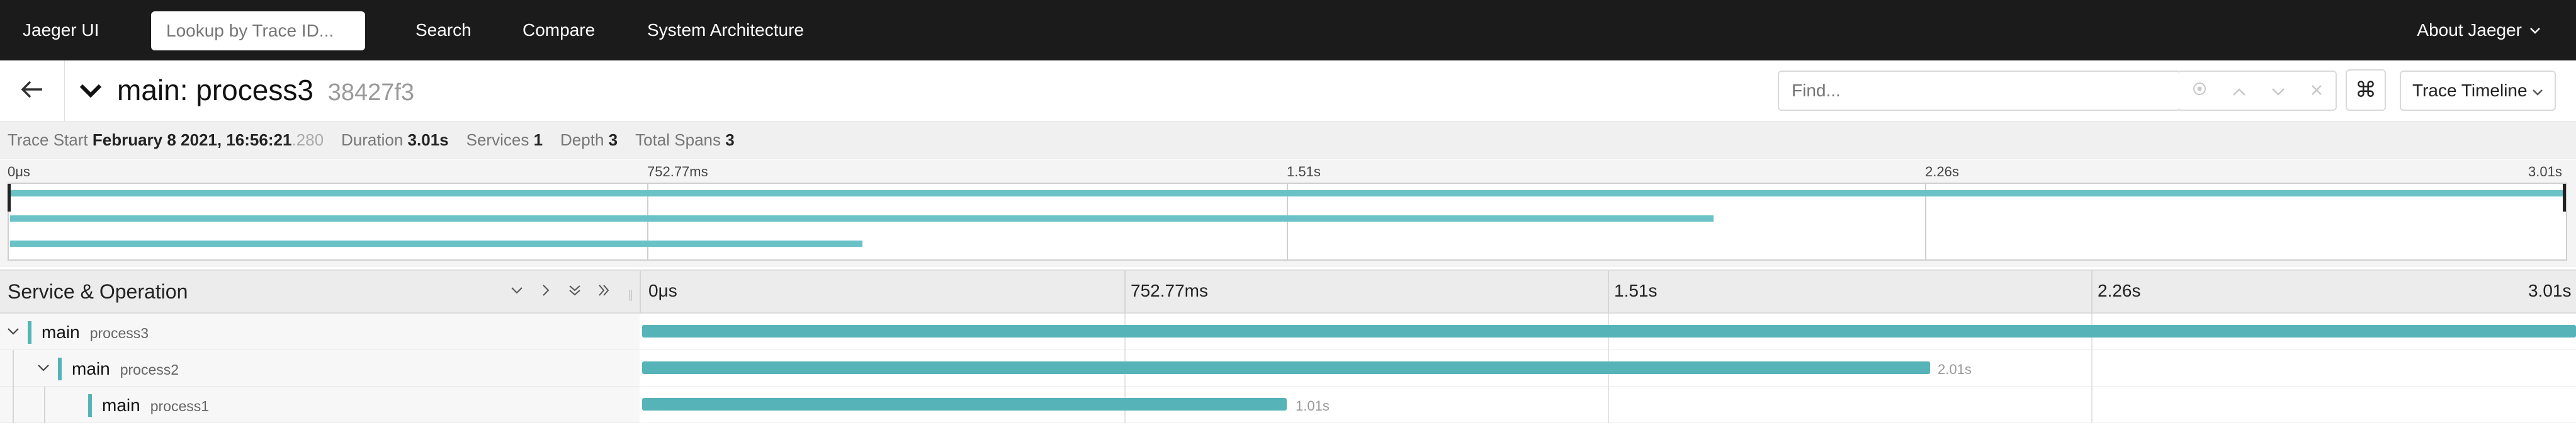 The height and width of the screenshot is (437, 2576). Describe the element at coordinates (640, 292) in the screenshot. I see `column-divider` at that location.